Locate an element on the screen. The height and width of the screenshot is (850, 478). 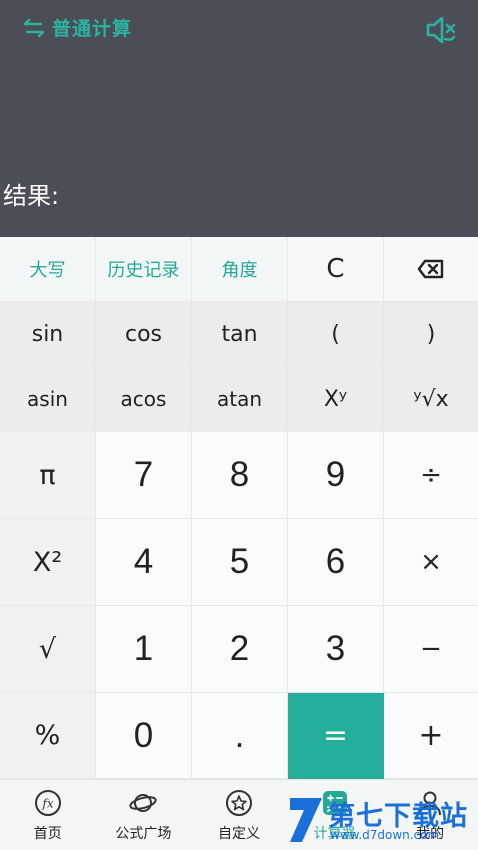
acos-key: acos is located at coordinates (144, 399).